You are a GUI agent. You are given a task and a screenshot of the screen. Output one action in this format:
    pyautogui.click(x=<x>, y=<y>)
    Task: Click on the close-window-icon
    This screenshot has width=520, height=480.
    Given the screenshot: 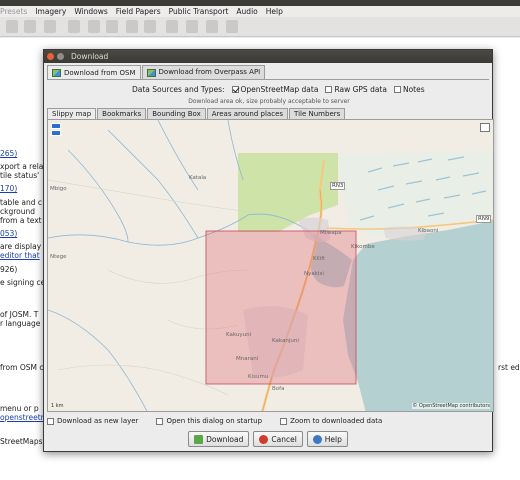 What is the action you would take?
    pyautogui.click(x=50, y=56)
    